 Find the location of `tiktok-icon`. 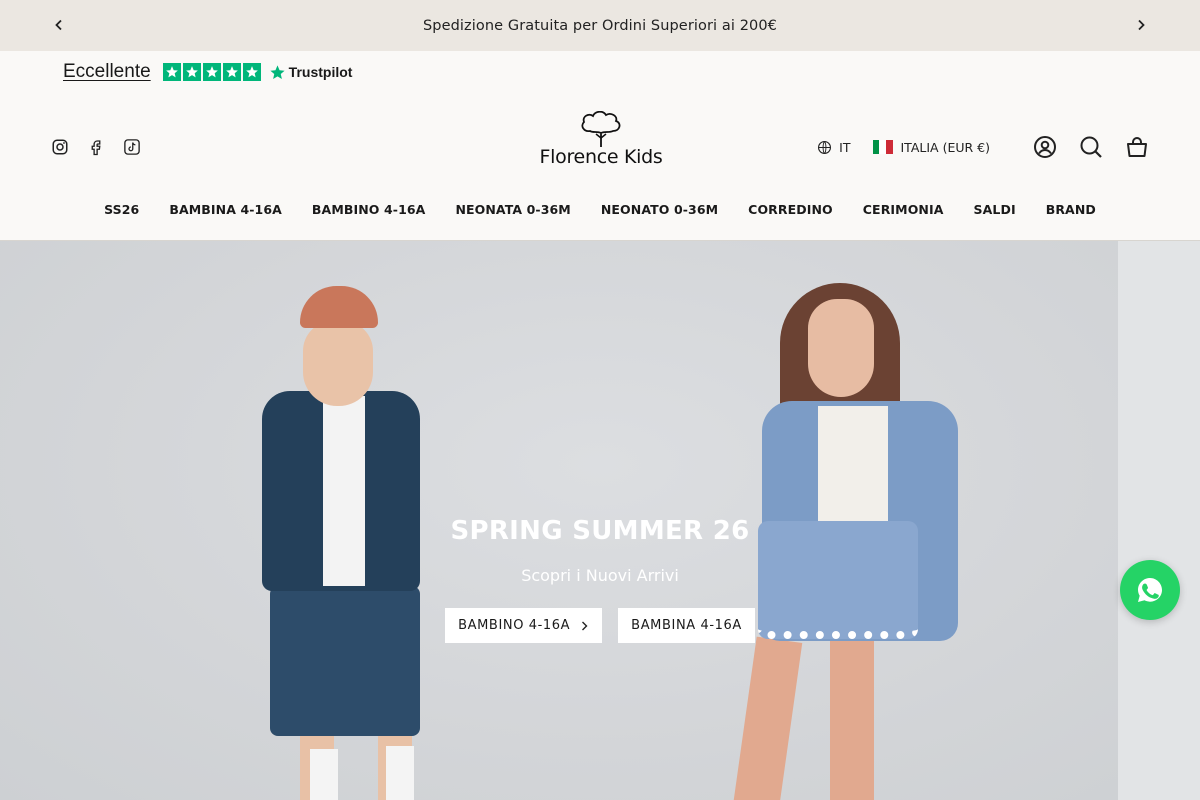

tiktok-icon is located at coordinates (132, 147).